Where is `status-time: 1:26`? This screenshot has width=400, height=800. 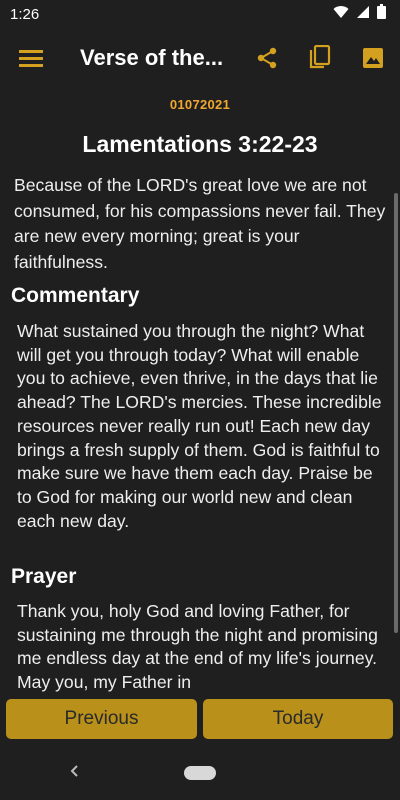
status-time: 1:26 is located at coordinates (25, 14).